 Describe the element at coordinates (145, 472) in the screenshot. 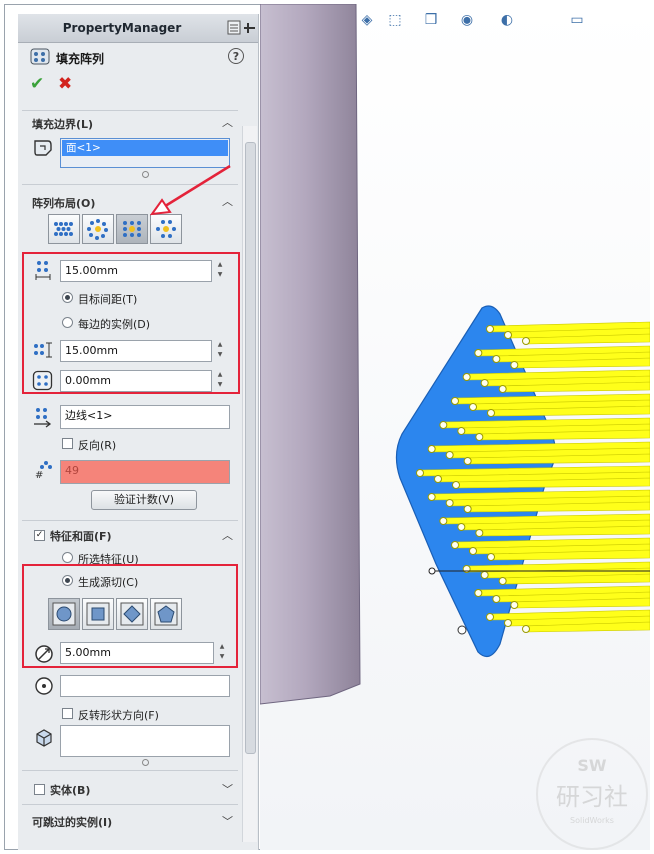

I see `instance-count-field: 49` at that location.